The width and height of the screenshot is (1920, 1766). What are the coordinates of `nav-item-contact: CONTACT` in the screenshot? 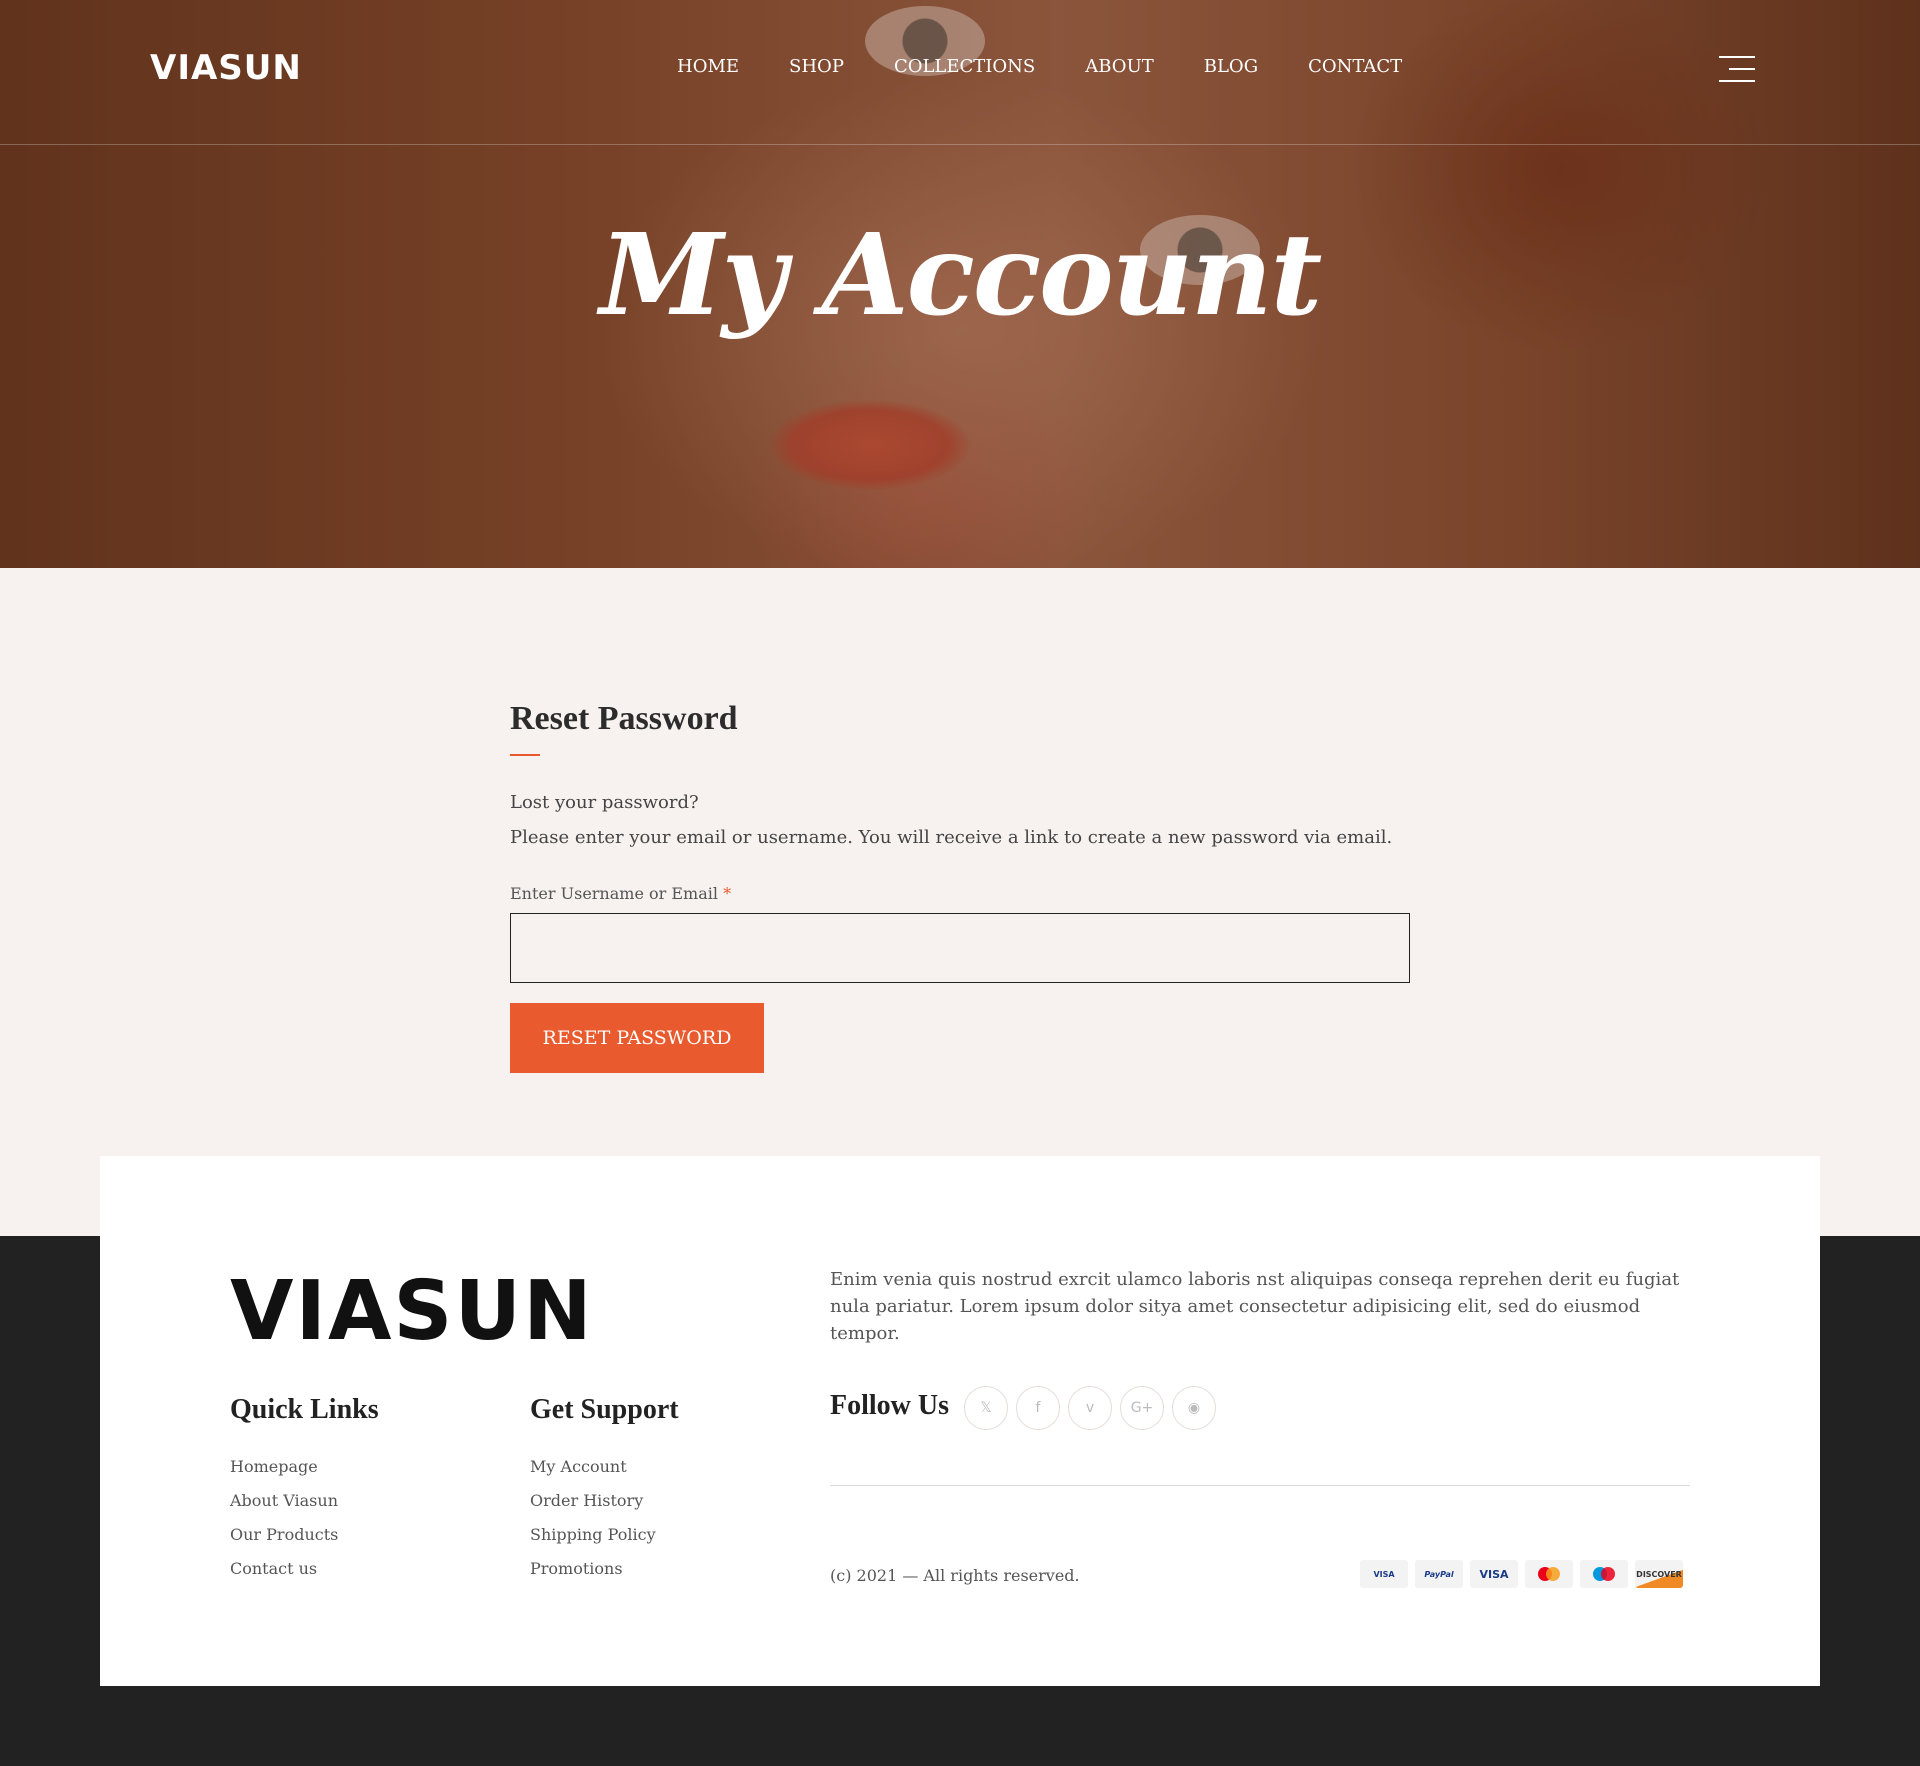 It's located at (1355, 66).